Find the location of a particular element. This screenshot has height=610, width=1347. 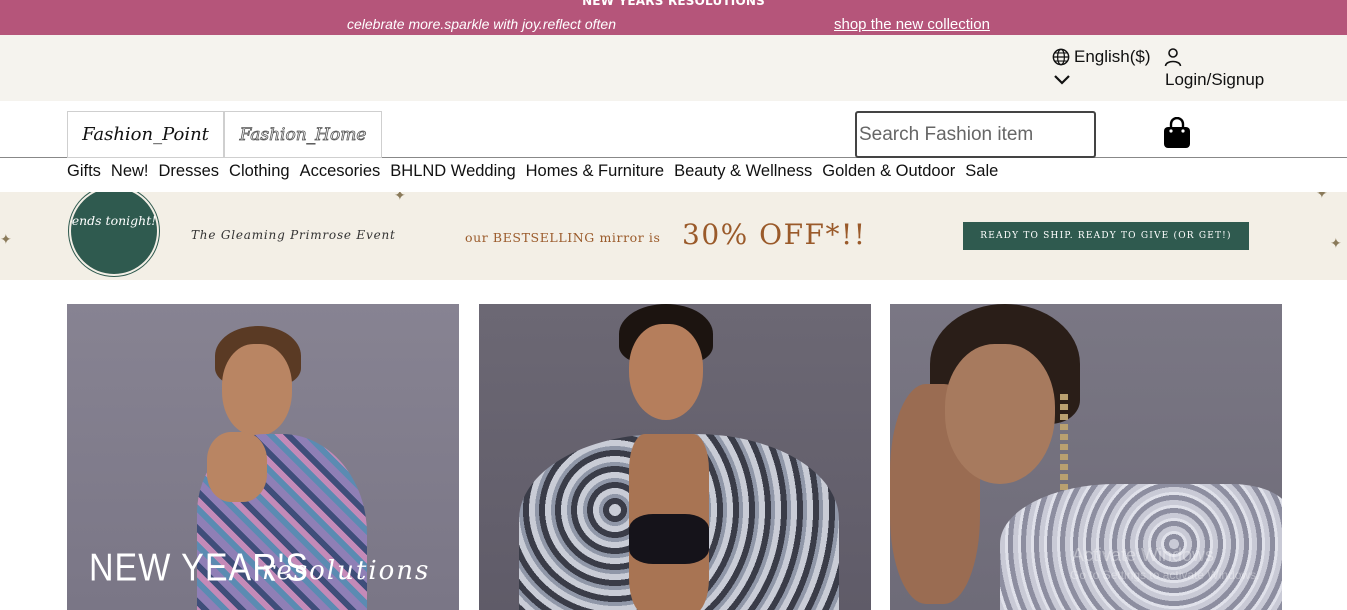

model-shoulder is located at coordinates (237, 467).